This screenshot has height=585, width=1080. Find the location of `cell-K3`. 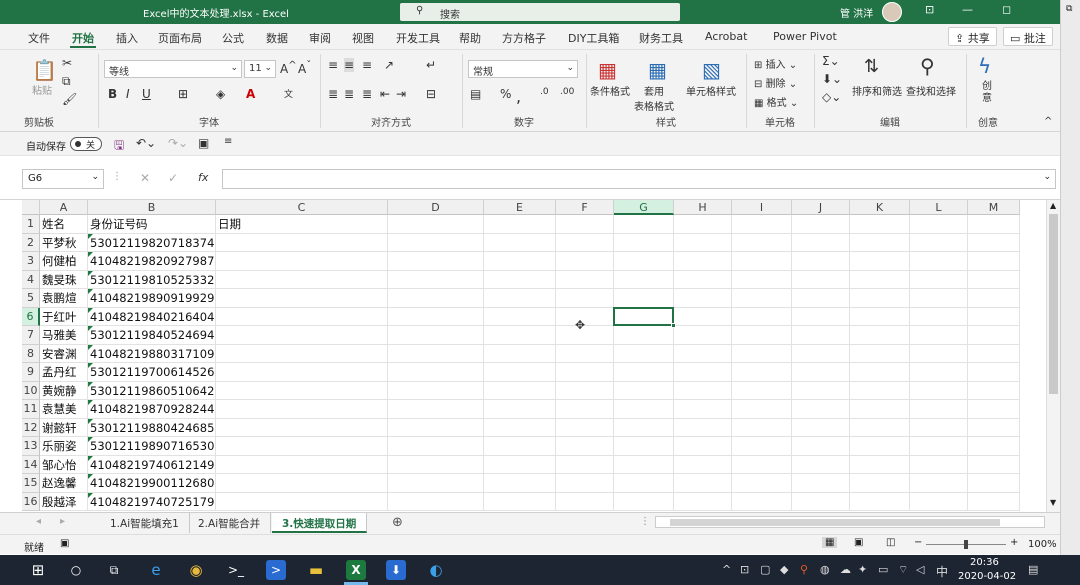

cell-K3 is located at coordinates (880, 261).